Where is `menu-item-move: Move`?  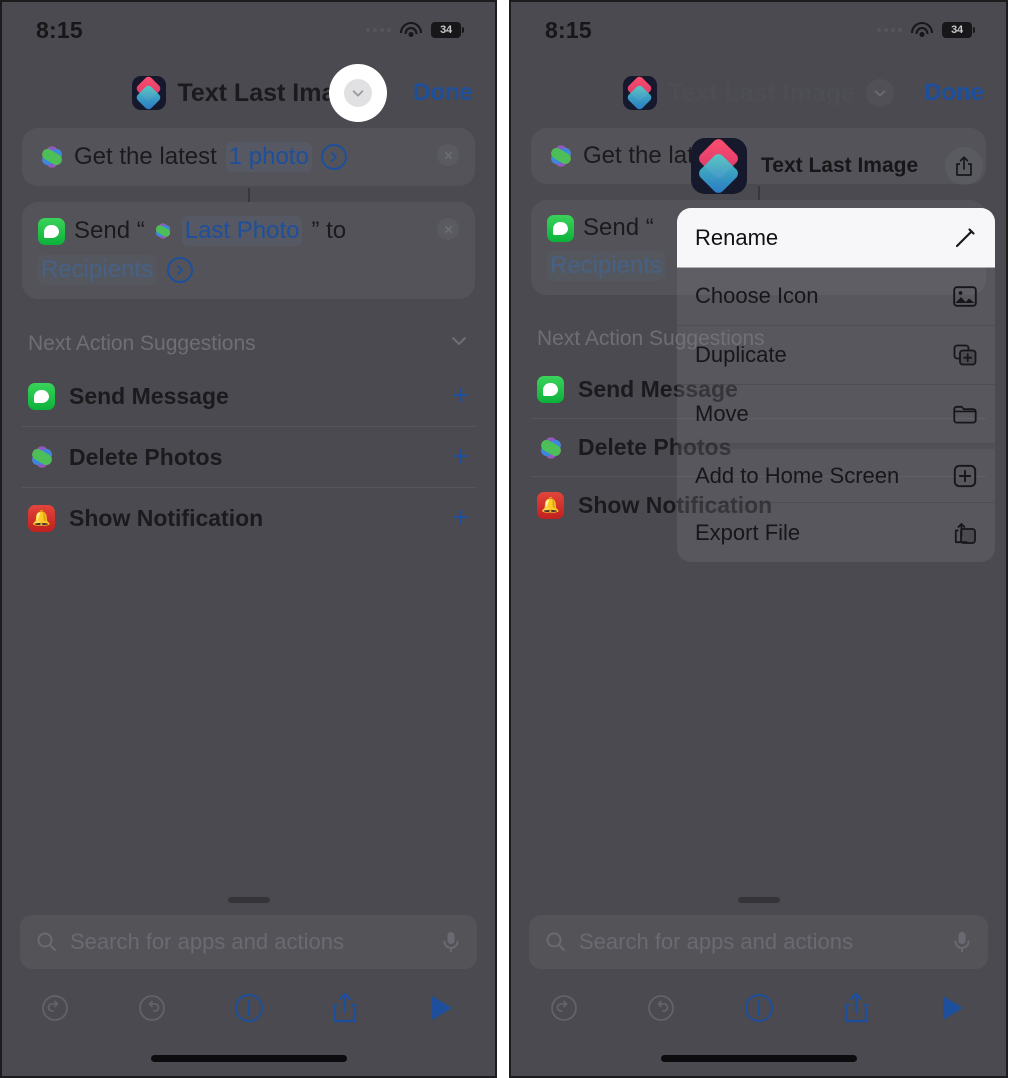 menu-item-move: Move is located at coordinates (836, 414).